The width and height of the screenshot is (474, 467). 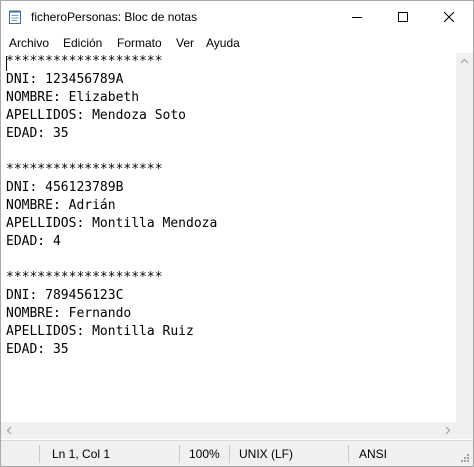 I want to click on text-line: DNI: 789456123C, so click(x=65, y=295).